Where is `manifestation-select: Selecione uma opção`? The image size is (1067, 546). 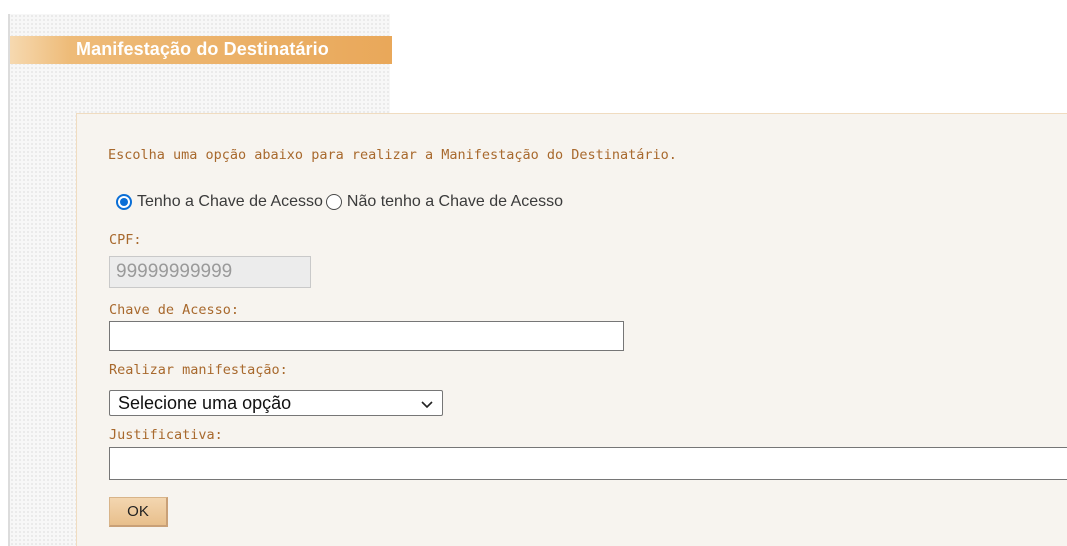
manifestation-select: Selecione uma opção is located at coordinates (276, 403).